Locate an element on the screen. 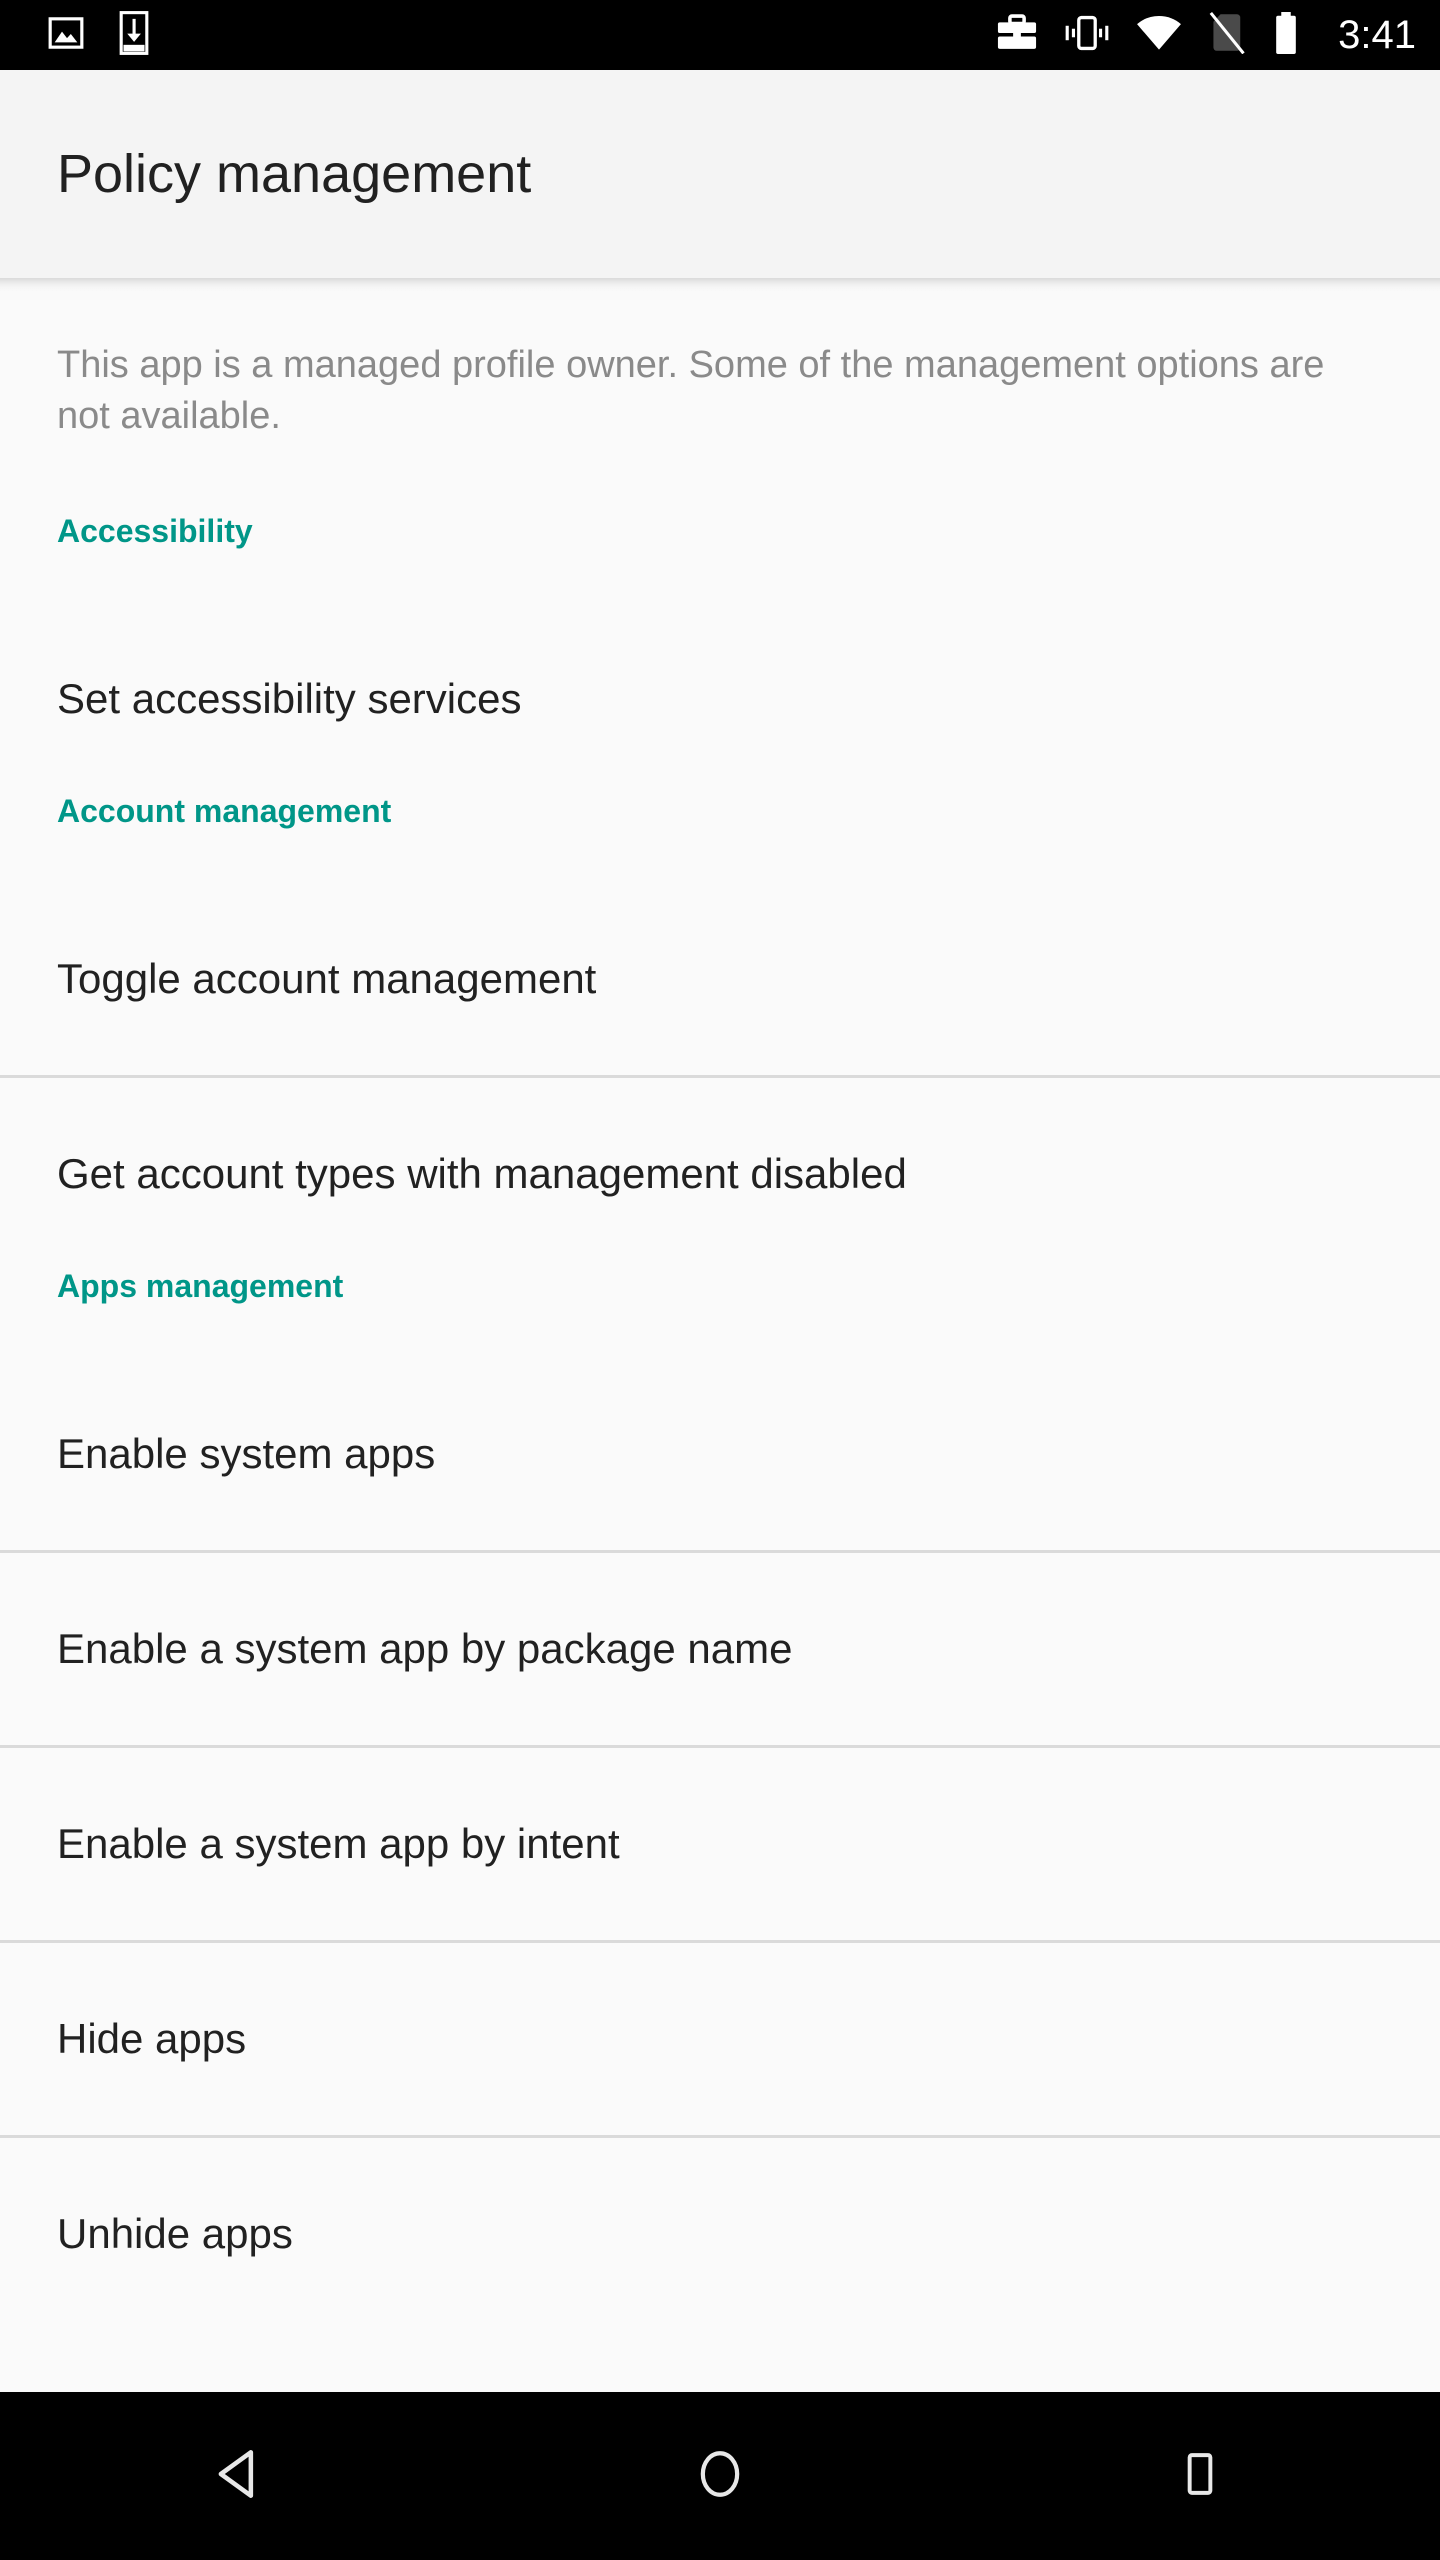 The height and width of the screenshot is (2560, 1440). image-icon is located at coordinates (66, 35).